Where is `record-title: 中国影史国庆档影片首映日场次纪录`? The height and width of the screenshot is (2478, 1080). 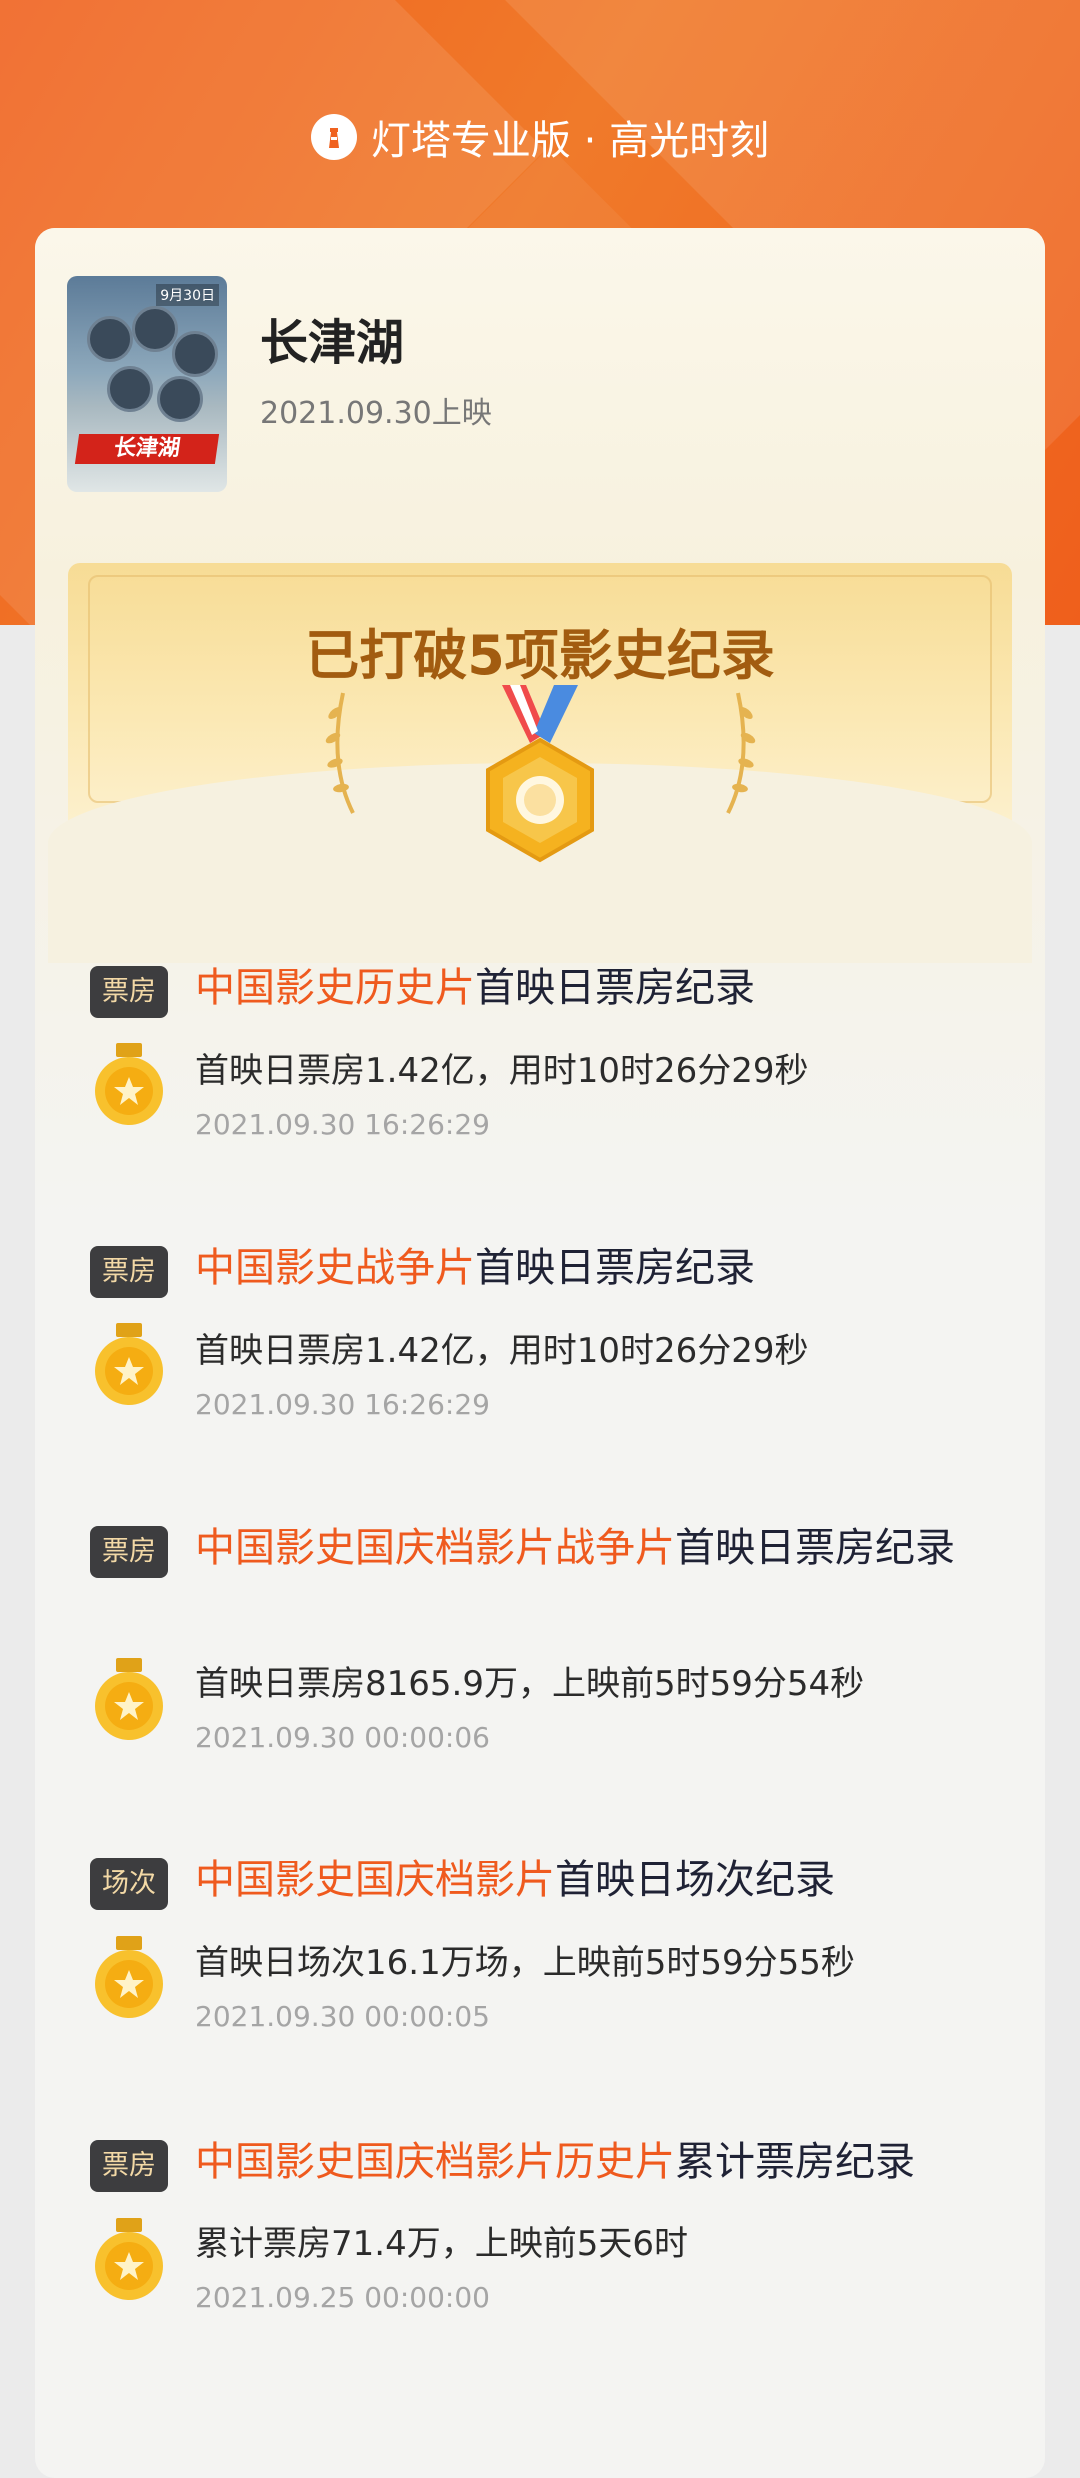 record-title: 中国影史国庆档影片首映日场次纪录 is located at coordinates (610, 1880).